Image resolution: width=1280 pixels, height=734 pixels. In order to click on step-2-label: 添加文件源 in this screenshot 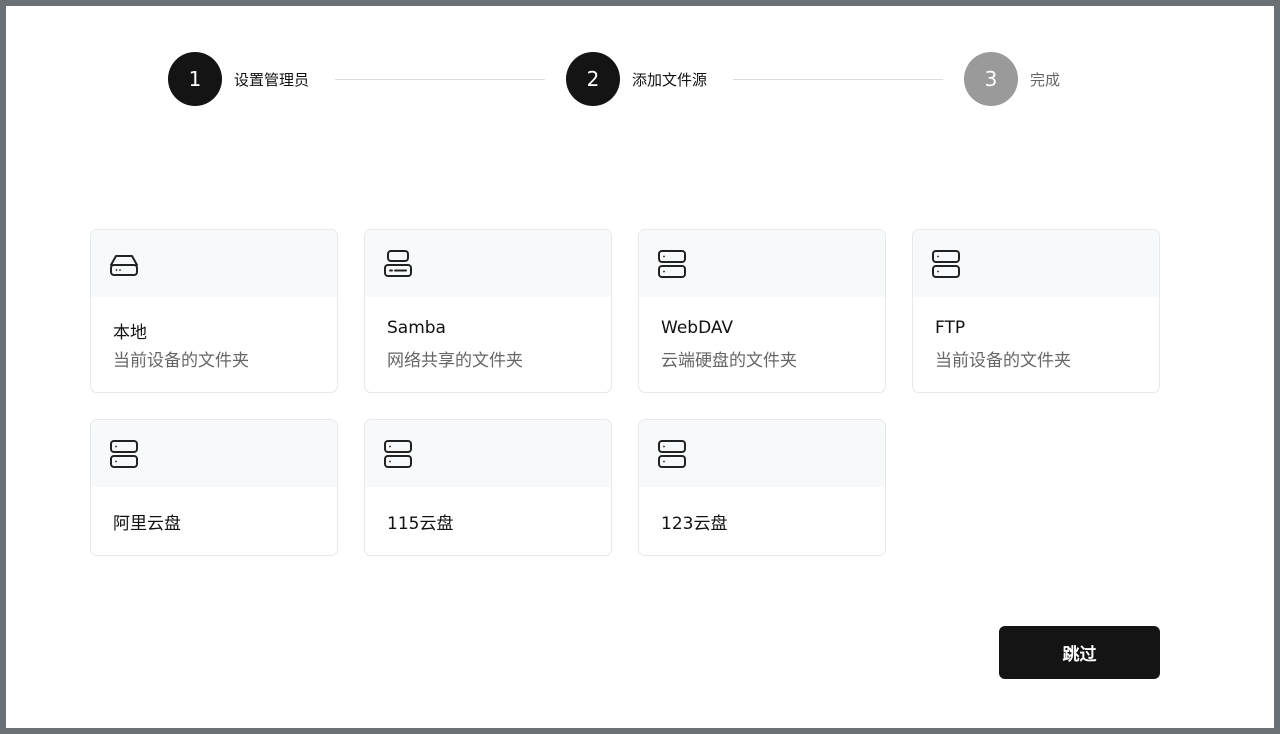, I will do `click(670, 79)`.